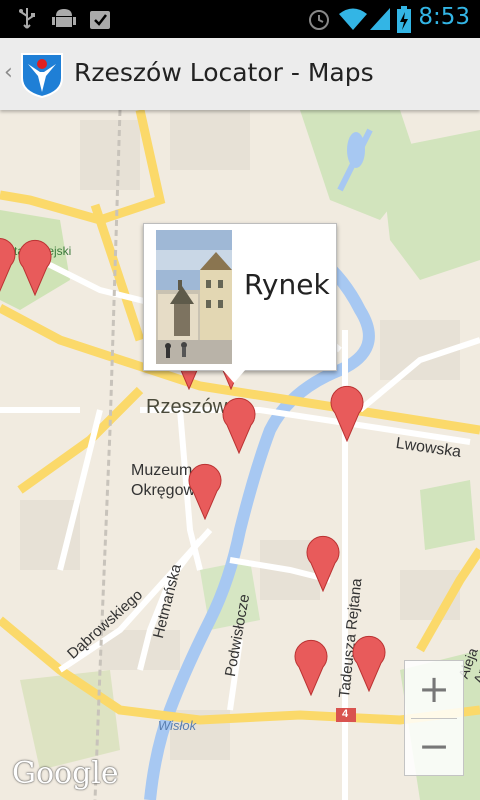  I want to click on map-marker-rynek, so click(239, 424).